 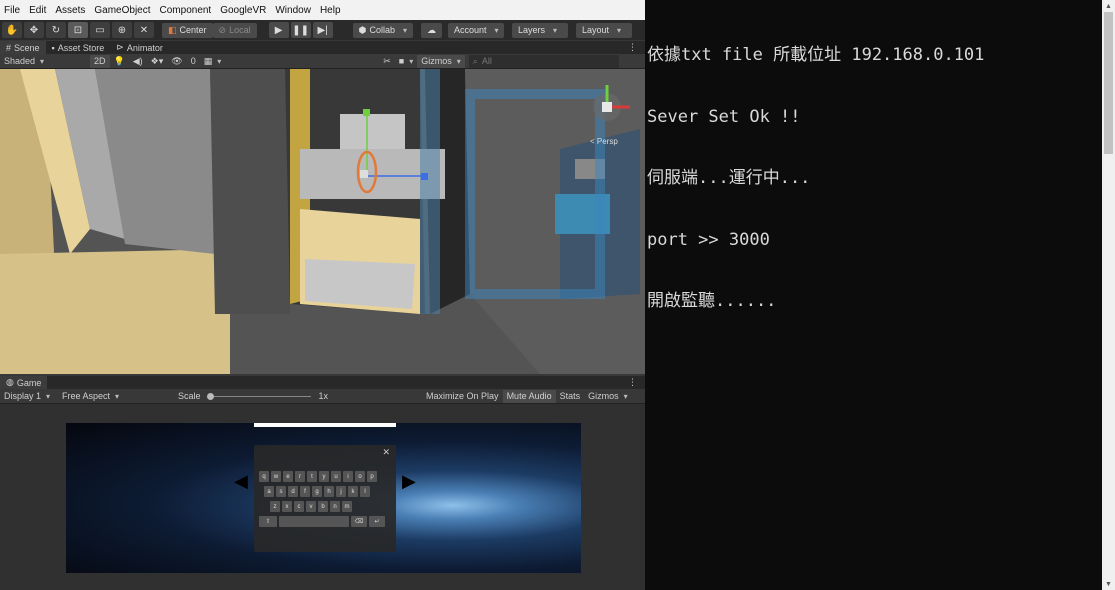 What do you see at coordinates (264, 476) in the screenshot?
I see `keyboard-key: q` at bounding box center [264, 476].